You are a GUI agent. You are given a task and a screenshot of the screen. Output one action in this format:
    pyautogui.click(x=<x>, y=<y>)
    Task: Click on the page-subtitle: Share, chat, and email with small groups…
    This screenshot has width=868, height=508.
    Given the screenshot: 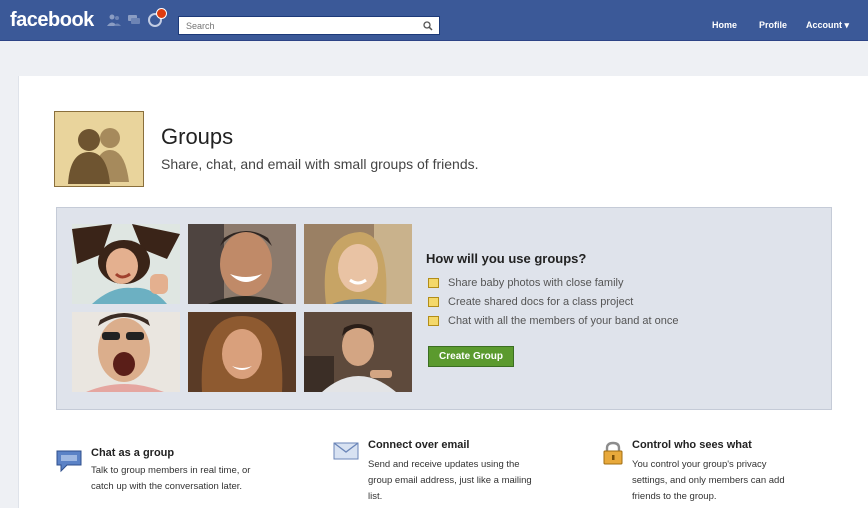 What is the action you would take?
    pyautogui.click(x=320, y=164)
    